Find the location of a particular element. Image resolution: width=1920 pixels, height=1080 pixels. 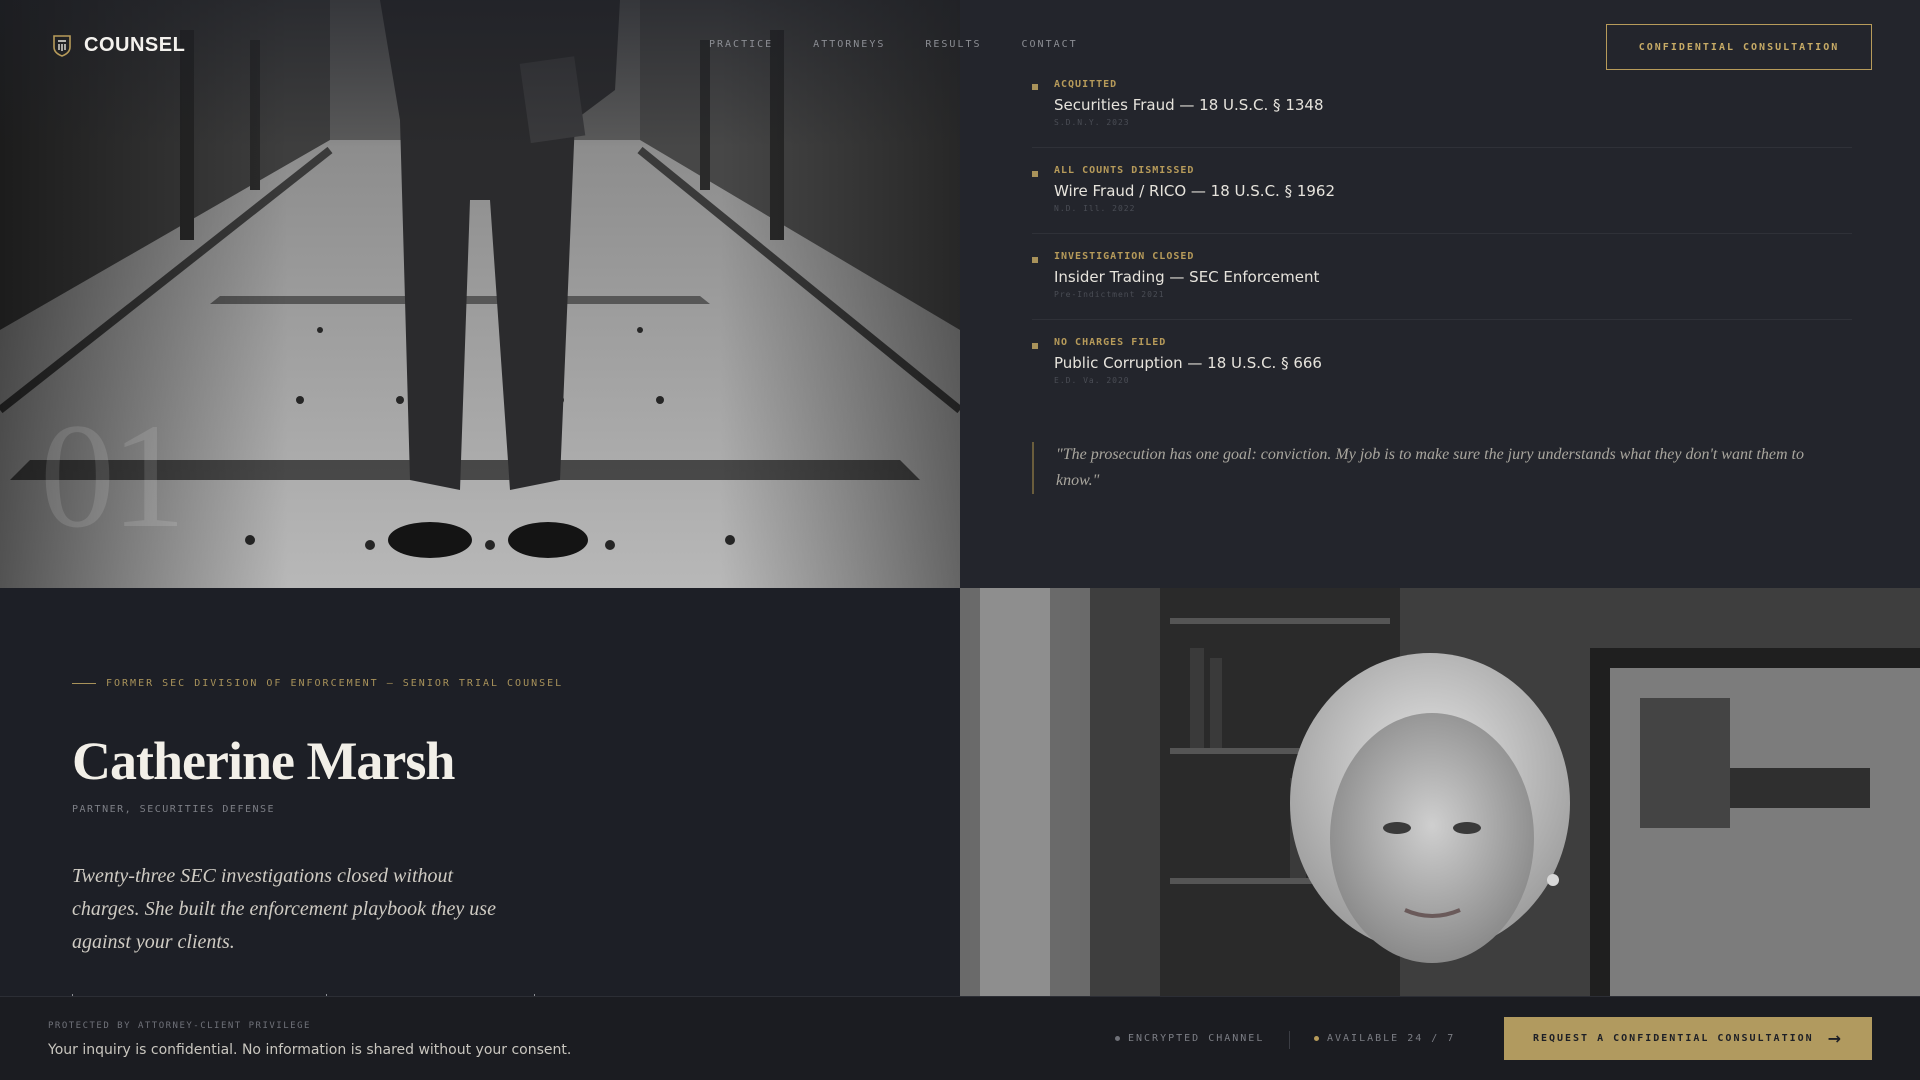

case-title: Wire Fraud / RICO — 18 U.S.C. § 1962 is located at coordinates (1195, 191).